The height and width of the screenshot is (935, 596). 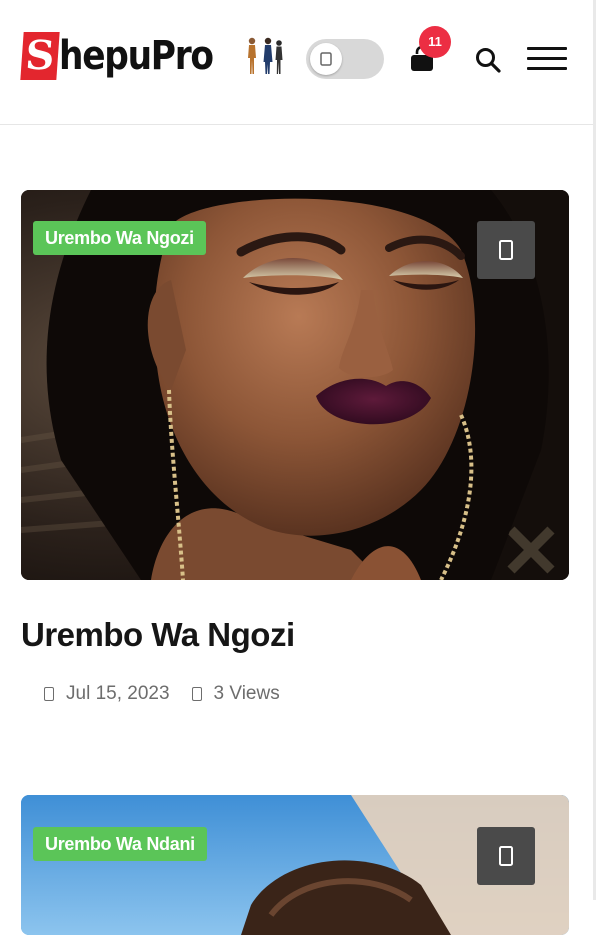 I want to click on toggle-knob, so click(x=326, y=59).